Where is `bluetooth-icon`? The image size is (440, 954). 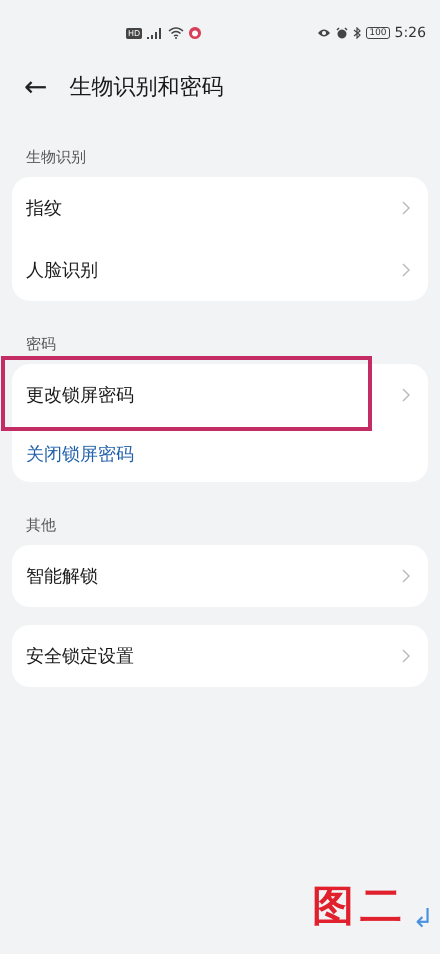
bluetooth-icon is located at coordinates (357, 33).